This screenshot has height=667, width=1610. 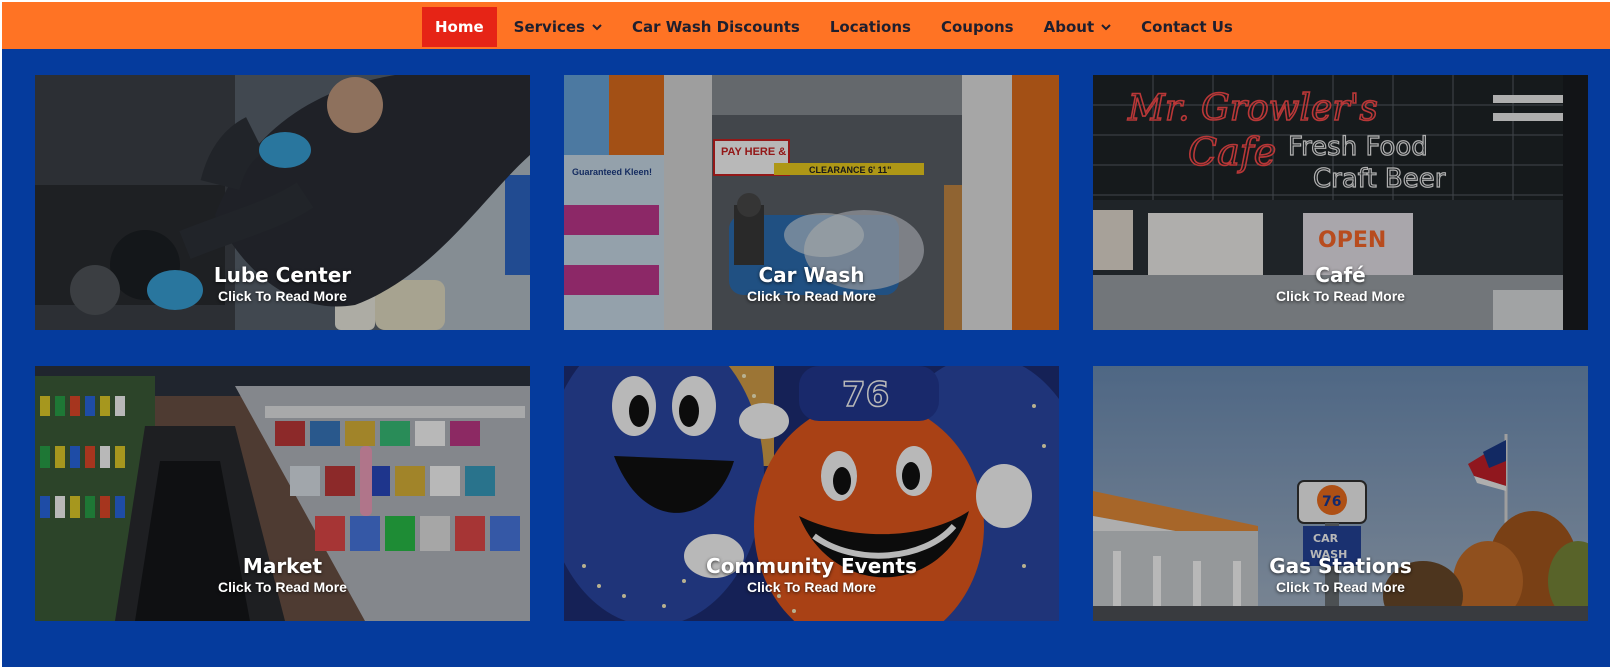 I want to click on nav-item-coupons: Coupons, so click(x=977, y=27).